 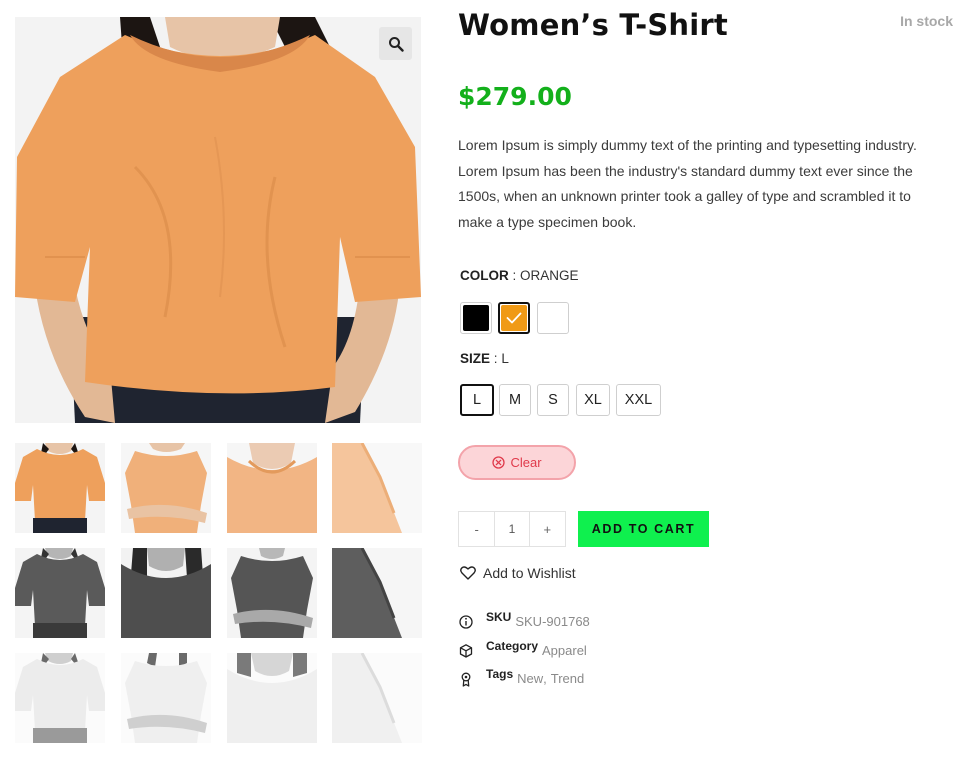 What do you see at coordinates (468, 573) in the screenshot?
I see `heart-icon` at bounding box center [468, 573].